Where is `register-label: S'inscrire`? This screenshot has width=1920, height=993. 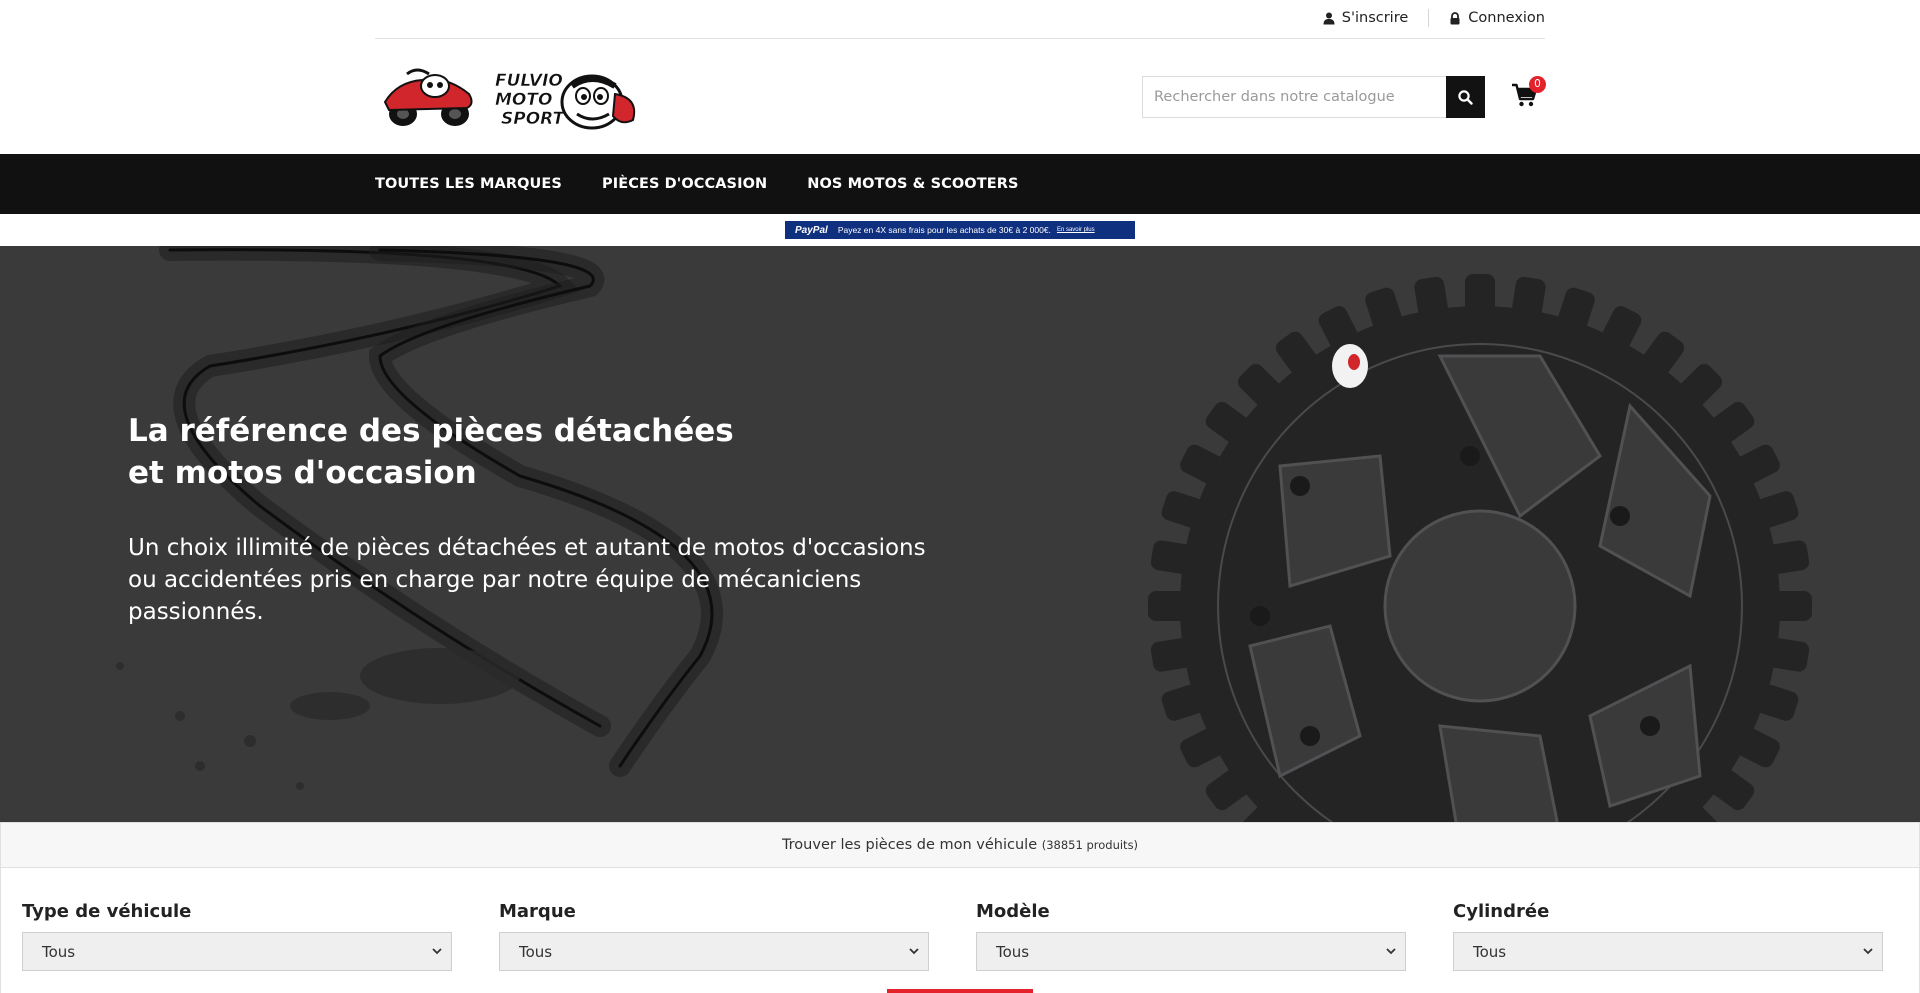
register-label: S'inscrire is located at coordinates (1375, 18).